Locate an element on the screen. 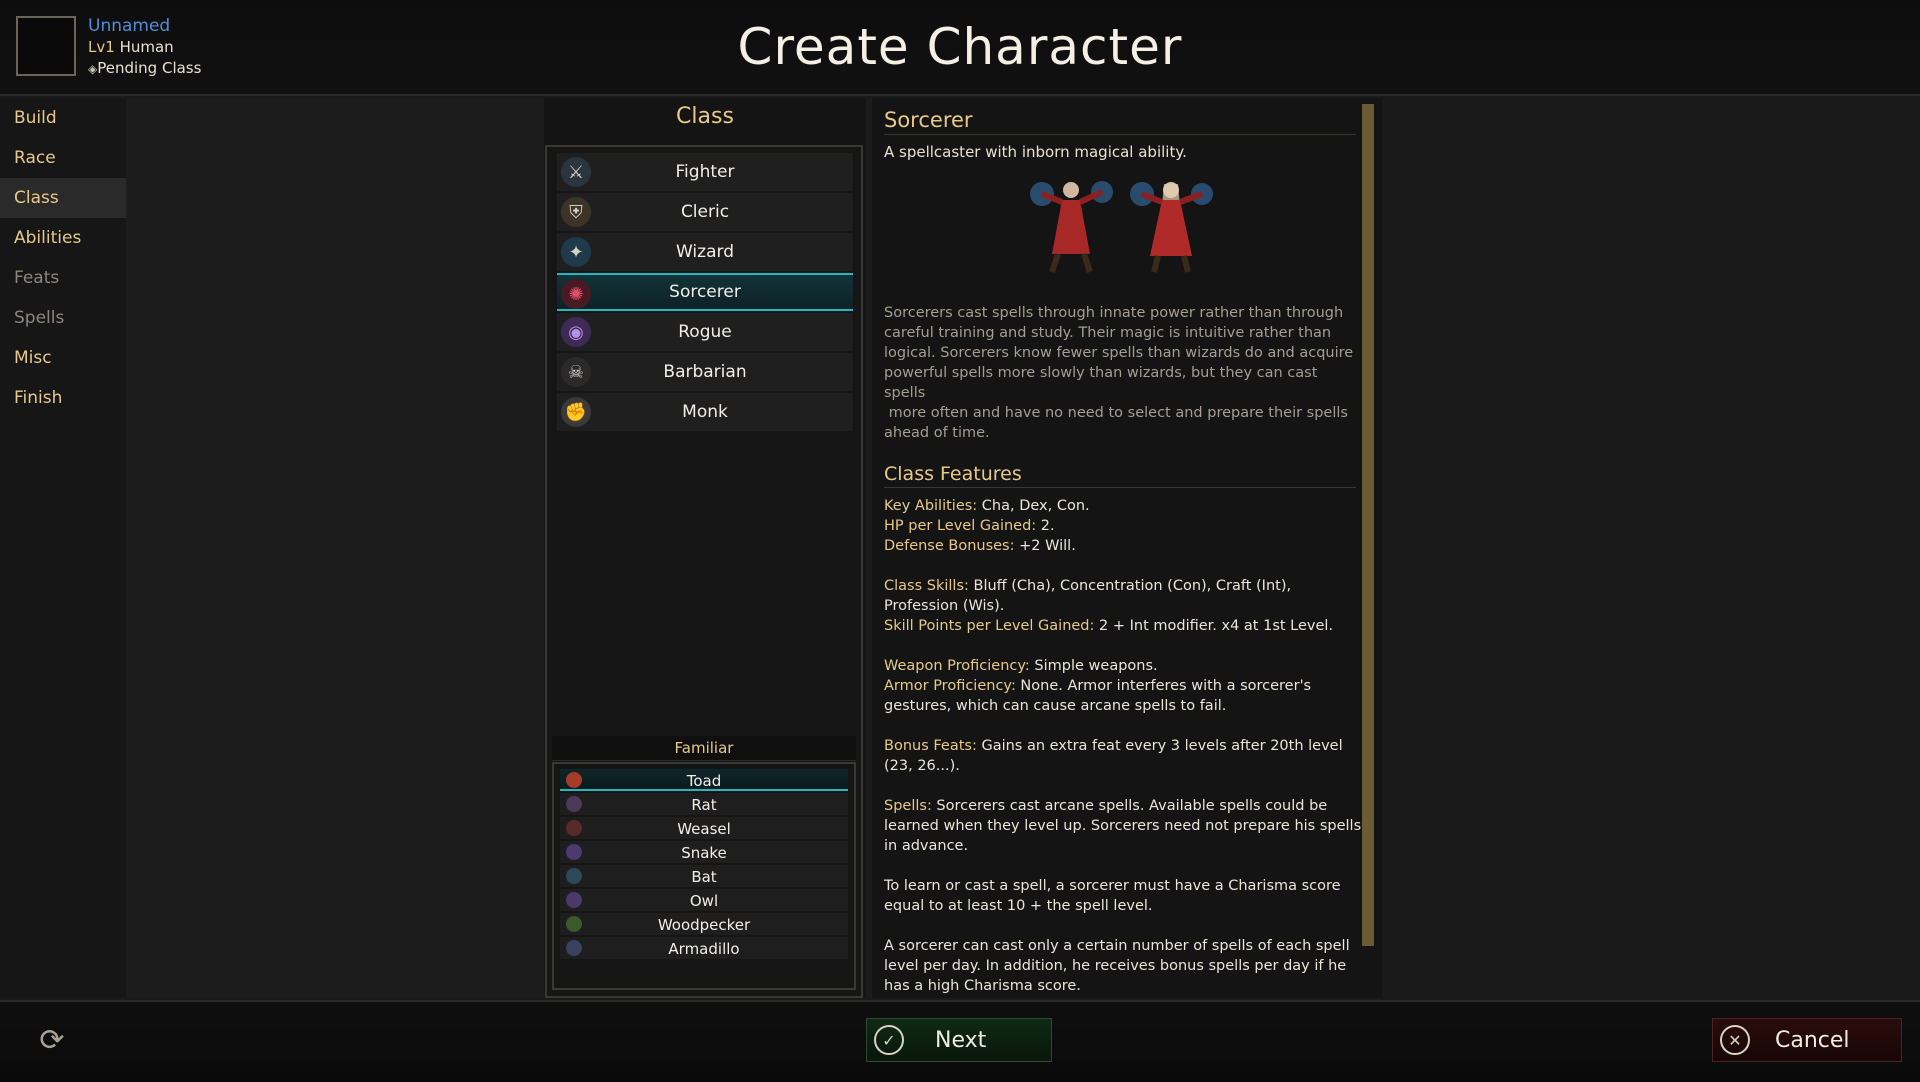 The height and width of the screenshot is (1082, 1920). familiar-item-owl: Owl is located at coordinates (704, 900).